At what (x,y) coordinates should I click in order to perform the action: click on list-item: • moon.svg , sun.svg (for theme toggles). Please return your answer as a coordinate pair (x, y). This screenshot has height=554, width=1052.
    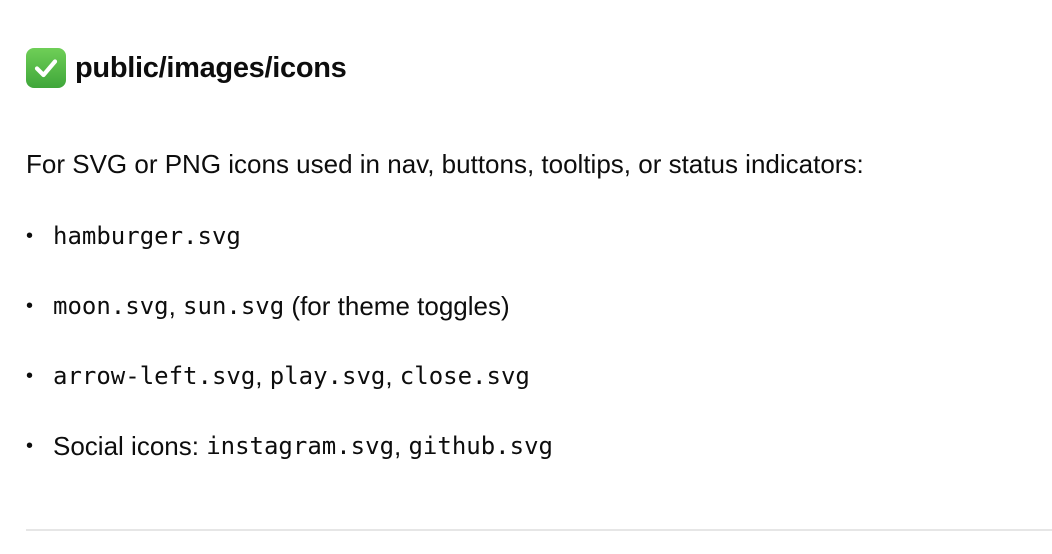
    Looking at the image, I should click on (268, 306).